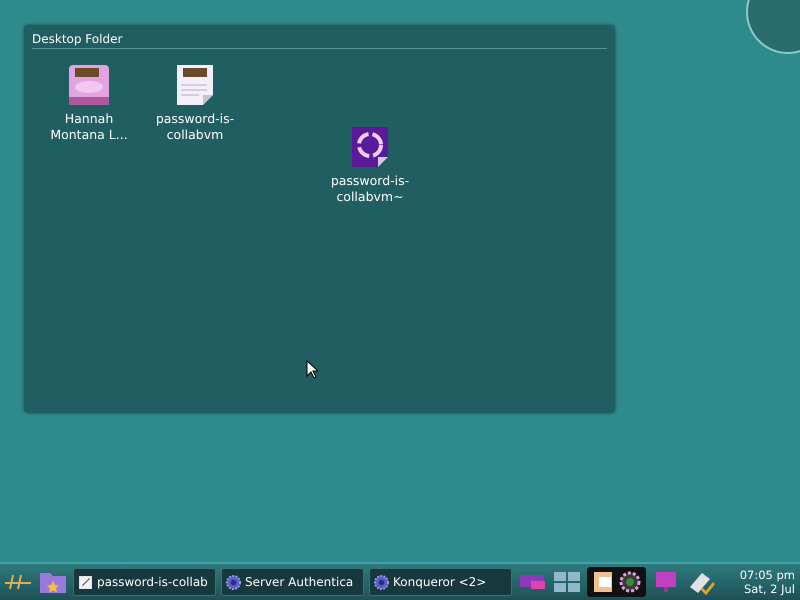  What do you see at coordinates (370, 189) in the screenshot?
I see `desktop-icon-label: password-is-collabvm~` at bounding box center [370, 189].